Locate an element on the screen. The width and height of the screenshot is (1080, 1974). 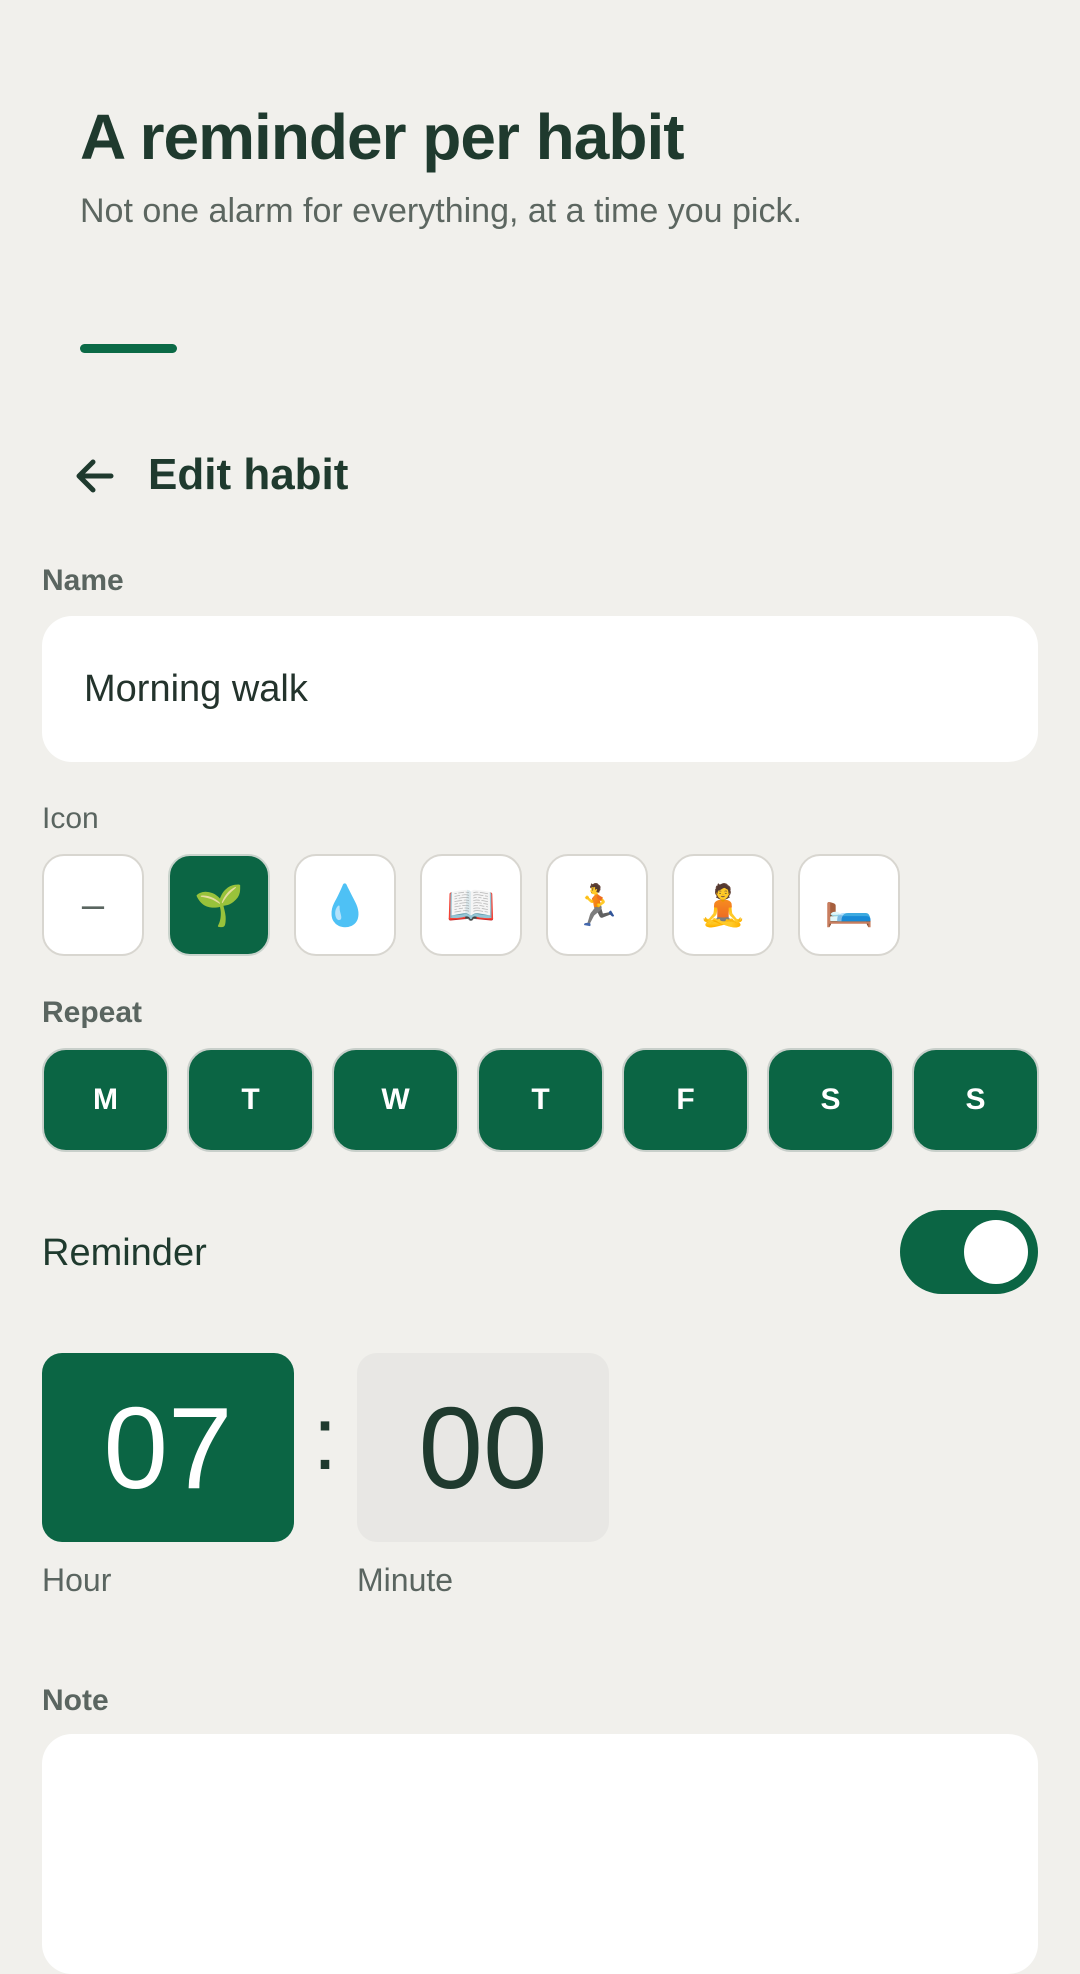
icon-option-bed: 🛏️ is located at coordinates (849, 905).